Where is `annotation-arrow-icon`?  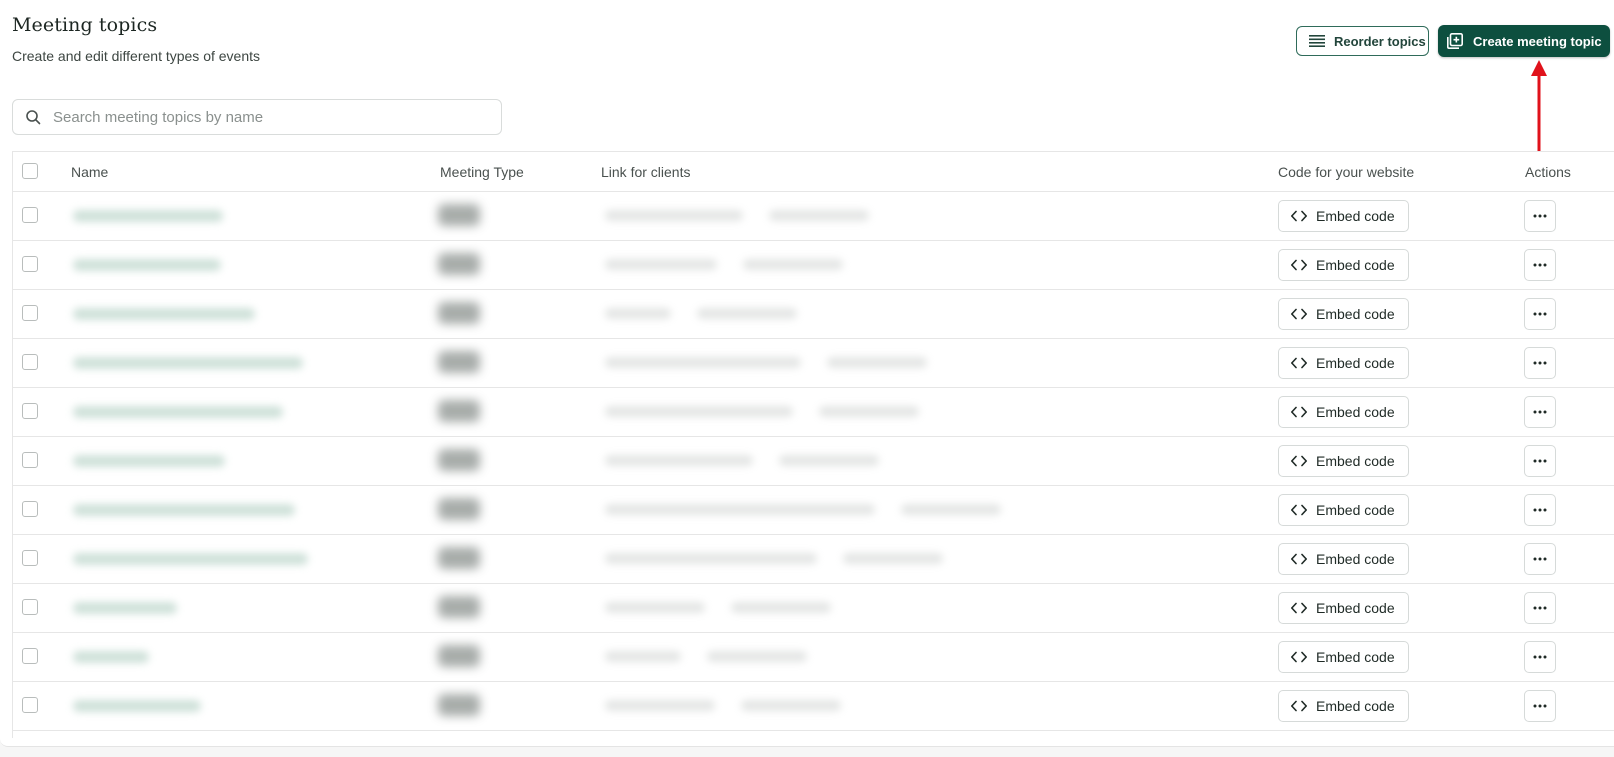 annotation-arrow-icon is located at coordinates (1539, 106).